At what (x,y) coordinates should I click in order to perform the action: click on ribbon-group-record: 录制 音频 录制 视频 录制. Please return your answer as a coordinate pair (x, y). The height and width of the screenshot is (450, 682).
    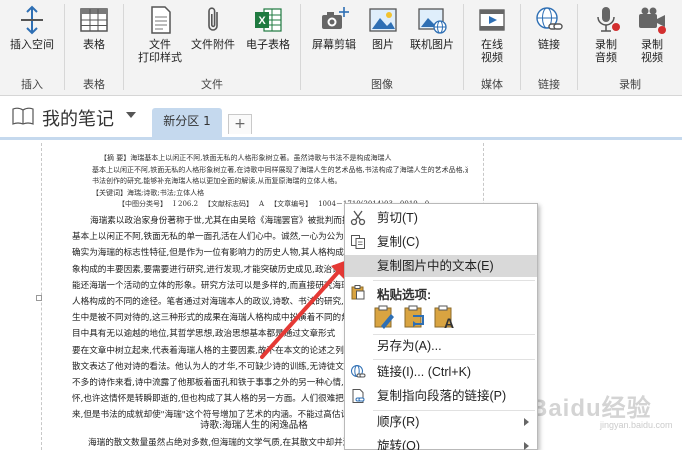
    Looking at the image, I should click on (630, 48).